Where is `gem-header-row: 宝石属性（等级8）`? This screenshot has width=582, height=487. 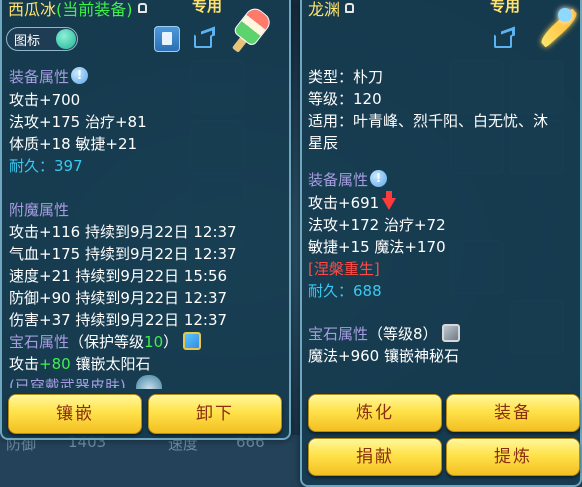
gem-header-row: 宝石属性（等级8） is located at coordinates (384, 333).